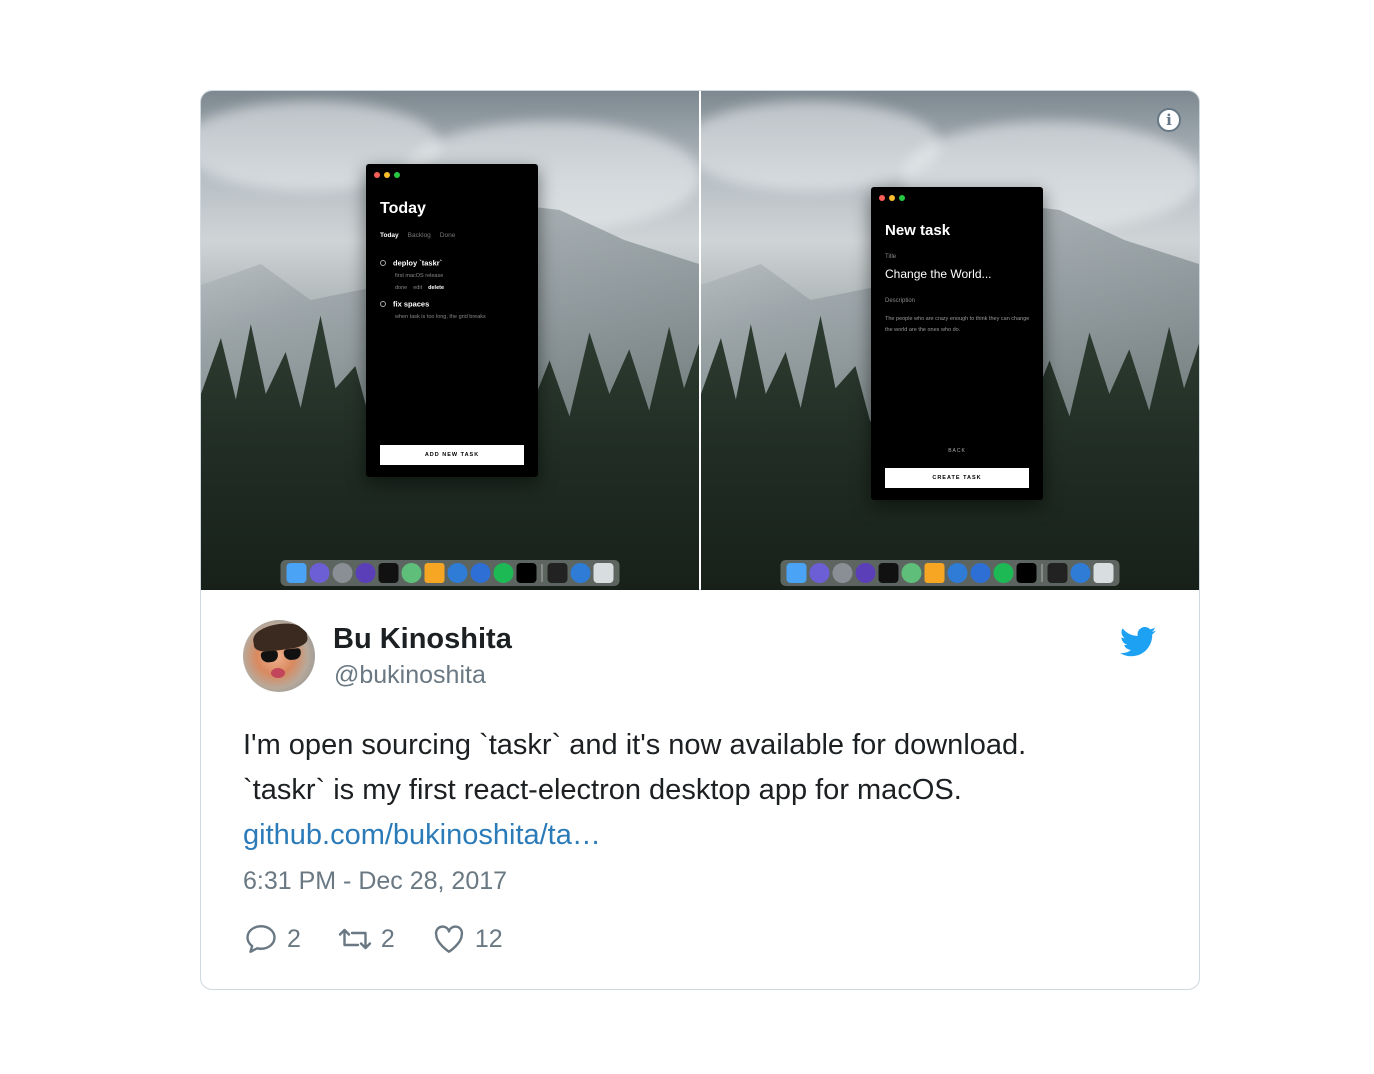 This screenshot has height=1074, width=1374. Describe the element at coordinates (452, 455) in the screenshot. I see `add-new-task-button: ADD NEW TASK` at that location.